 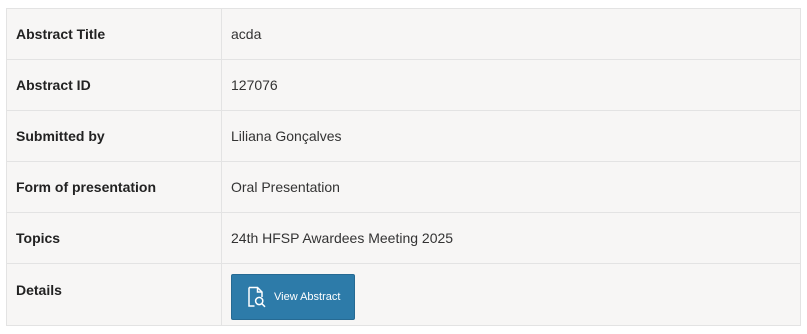 I want to click on row-label-abstract-title: Abstract Title, so click(x=114, y=34).